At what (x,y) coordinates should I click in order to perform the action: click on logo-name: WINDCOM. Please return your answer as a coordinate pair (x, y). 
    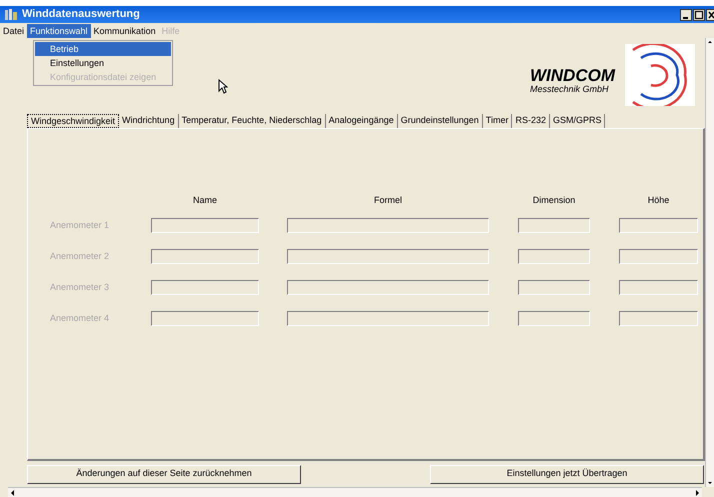
    Looking at the image, I should click on (572, 75).